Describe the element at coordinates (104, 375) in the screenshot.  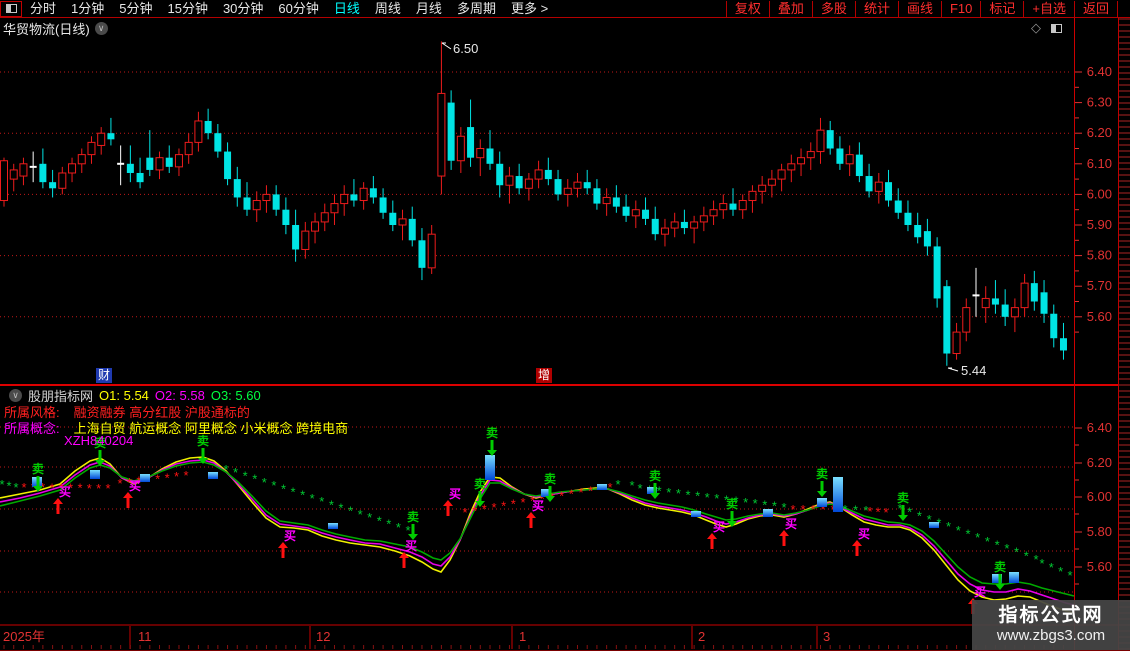
I see `chart-flag-badge: 财` at that location.